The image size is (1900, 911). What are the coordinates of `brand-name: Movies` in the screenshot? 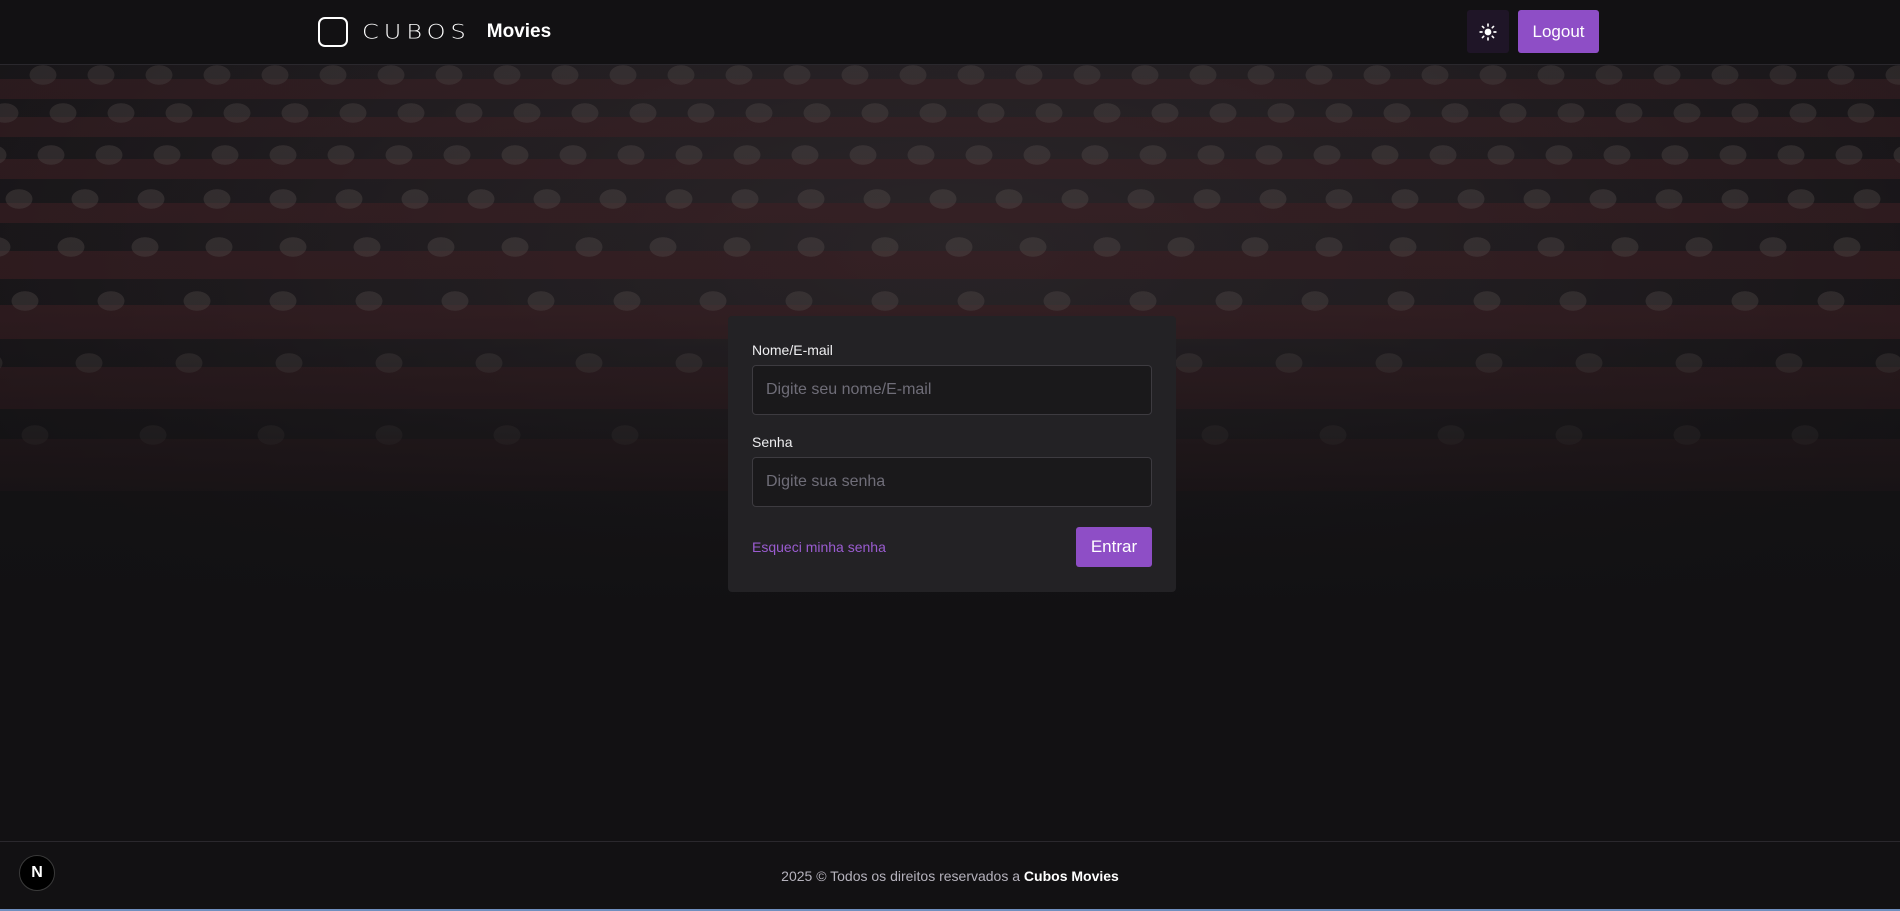 It's located at (519, 31).